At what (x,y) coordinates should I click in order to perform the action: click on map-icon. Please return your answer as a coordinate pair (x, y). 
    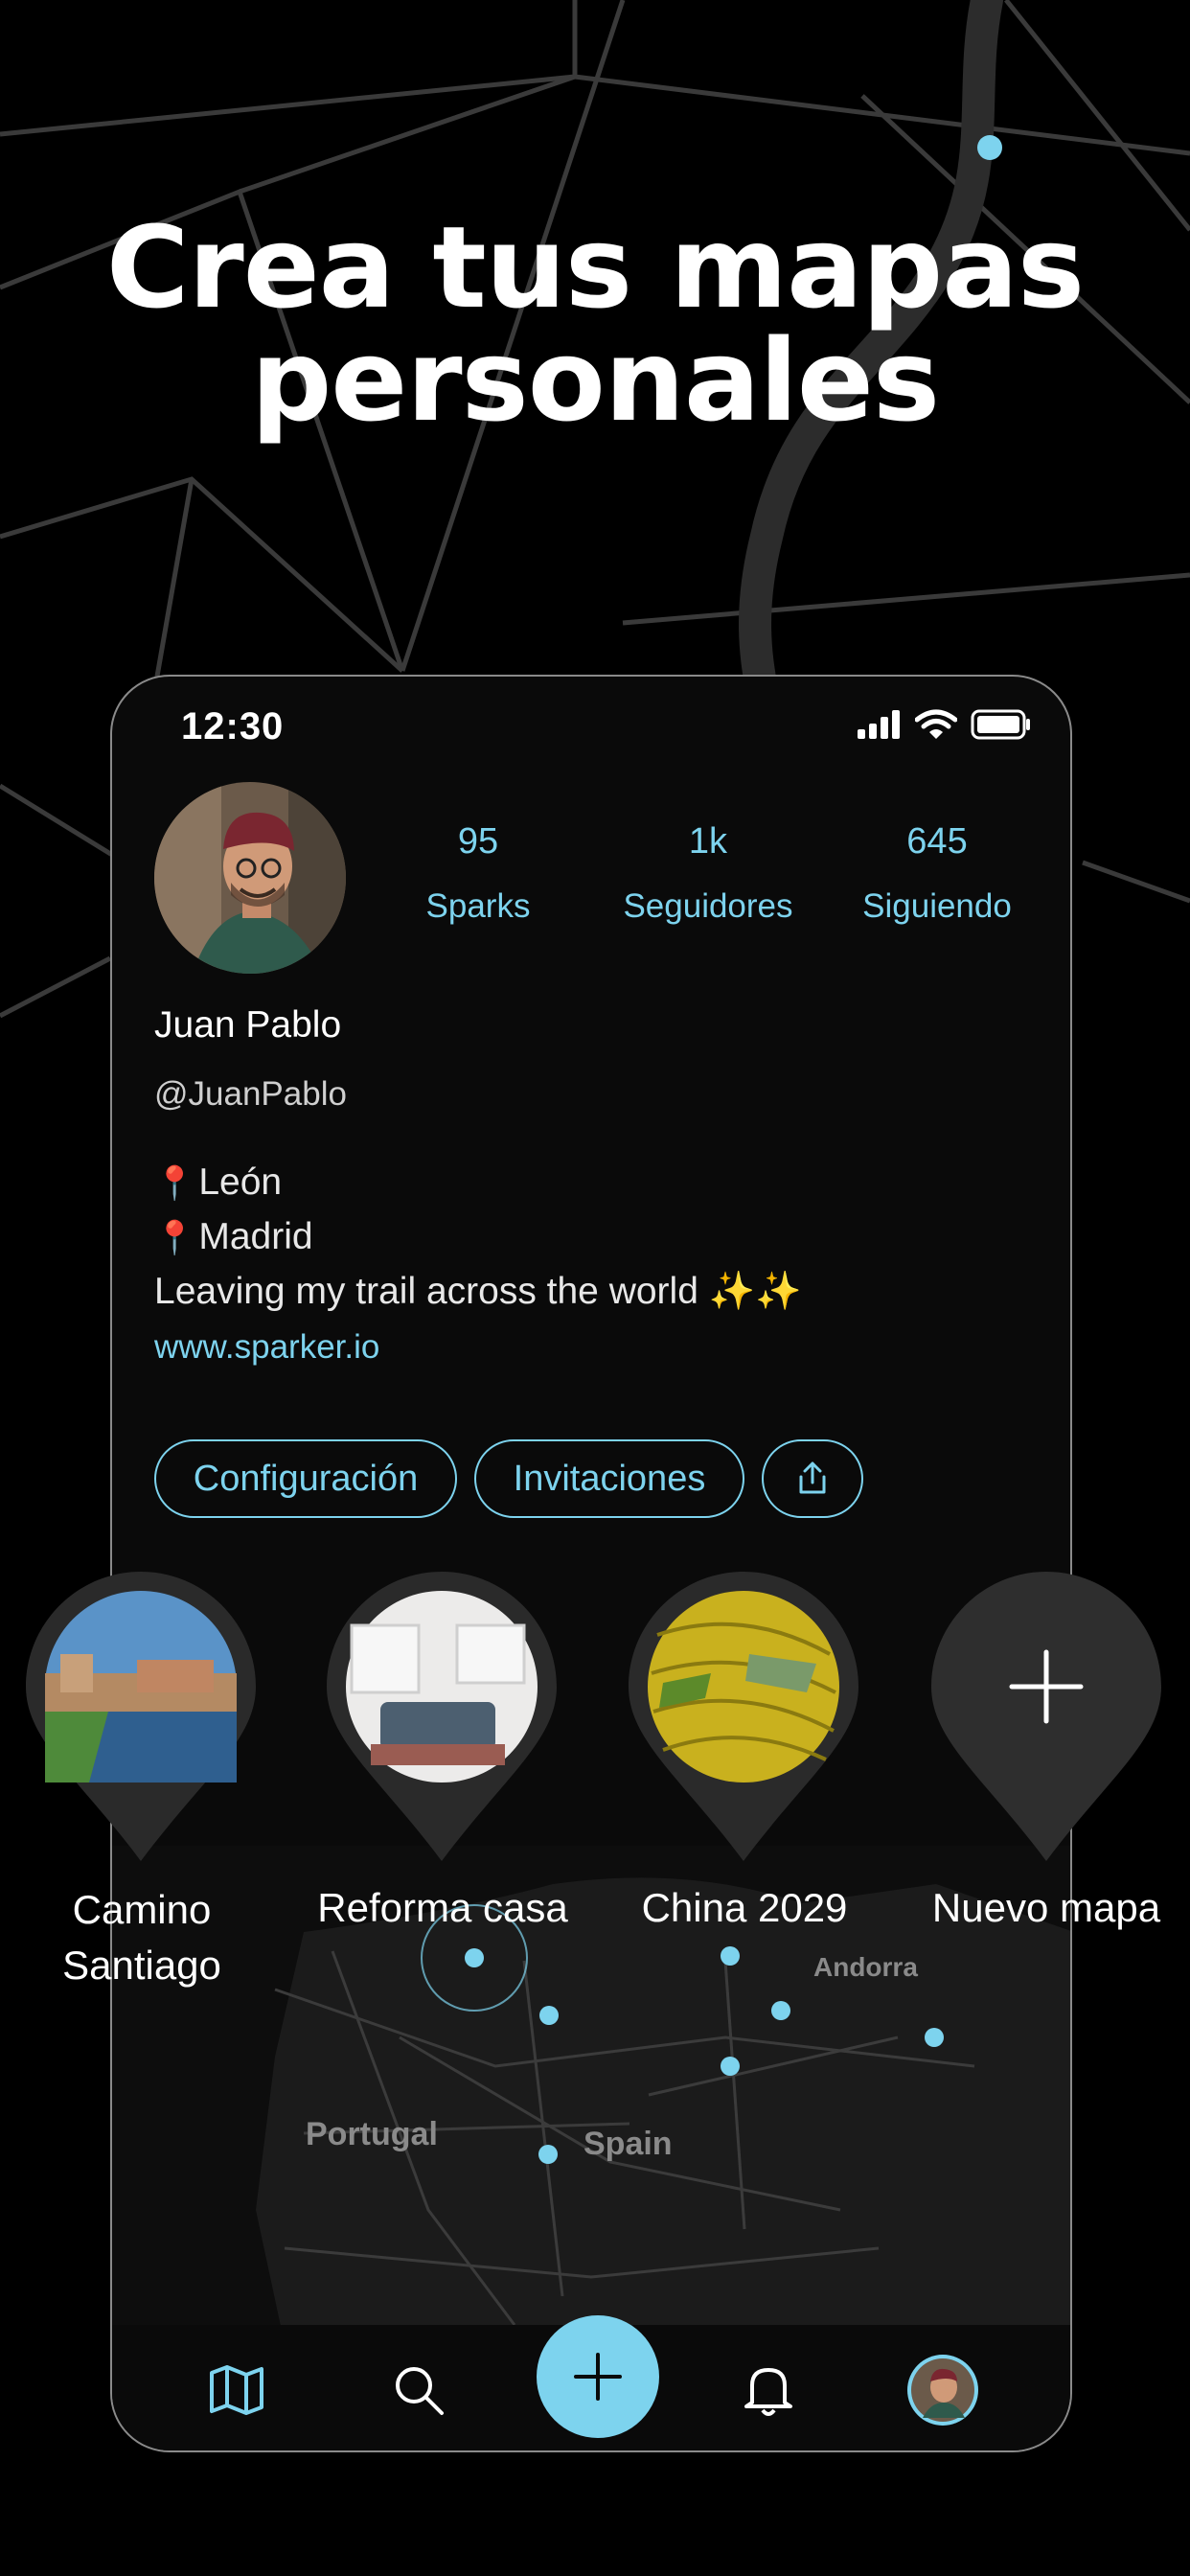
    Looking at the image, I should click on (237, 2389).